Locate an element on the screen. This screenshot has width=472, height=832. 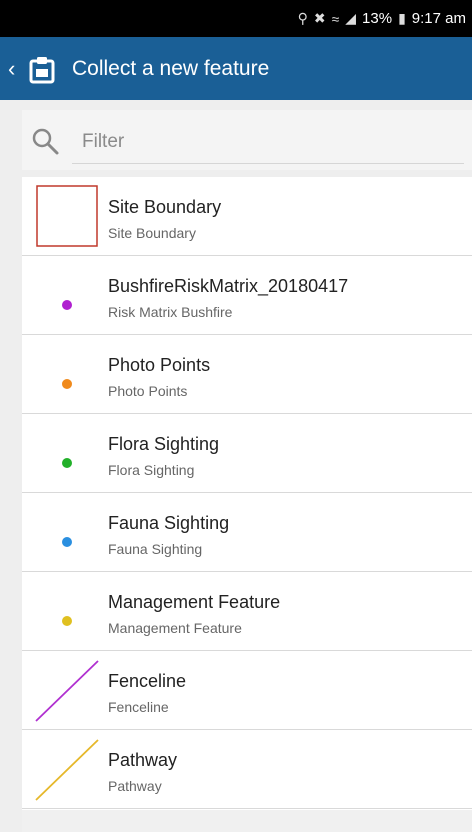
signal-icon: ◢ is located at coordinates (351, 18).